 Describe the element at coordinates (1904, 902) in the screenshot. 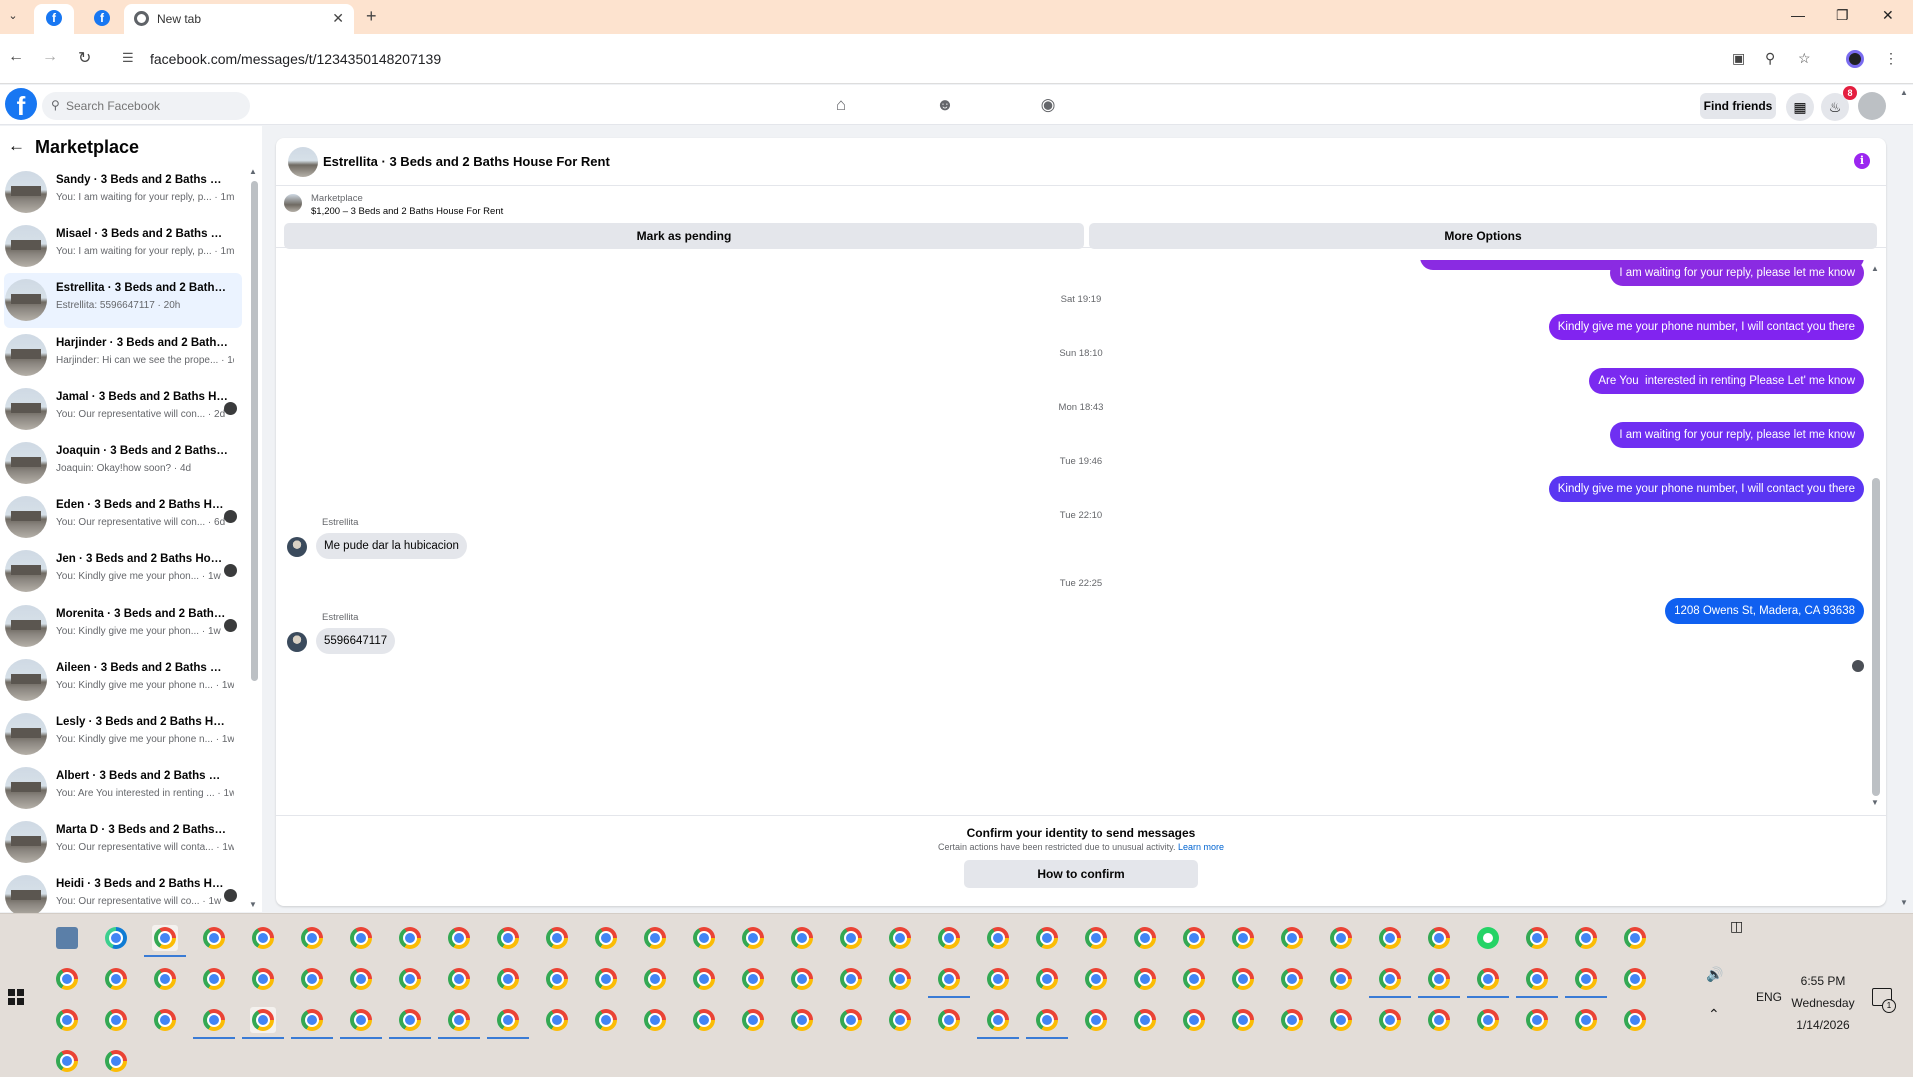

I see `page-scroll-down-arrow-icon: ▼` at that location.